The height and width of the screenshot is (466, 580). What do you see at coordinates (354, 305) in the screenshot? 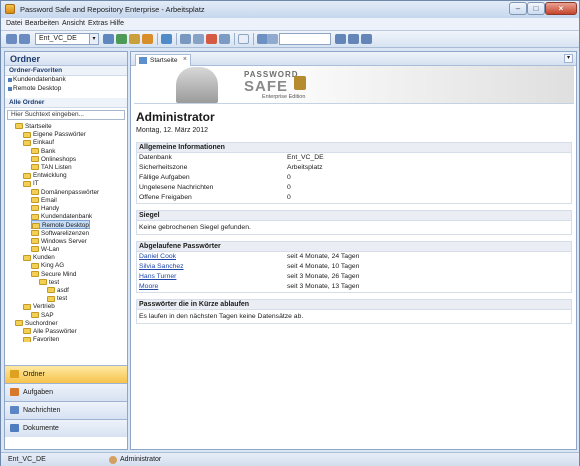
I see `section-title: Passwörter die in Kürze ablaufen` at bounding box center [354, 305].